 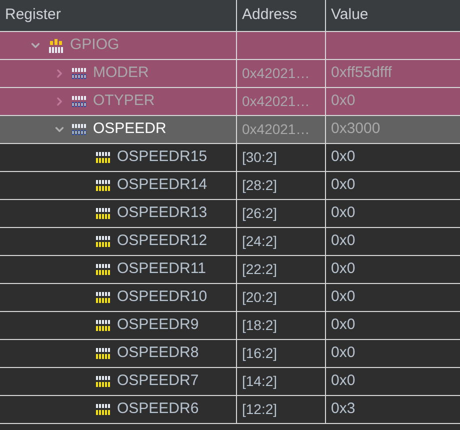 I want to click on register-name: OSPEEDR14, so click(x=162, y=185).